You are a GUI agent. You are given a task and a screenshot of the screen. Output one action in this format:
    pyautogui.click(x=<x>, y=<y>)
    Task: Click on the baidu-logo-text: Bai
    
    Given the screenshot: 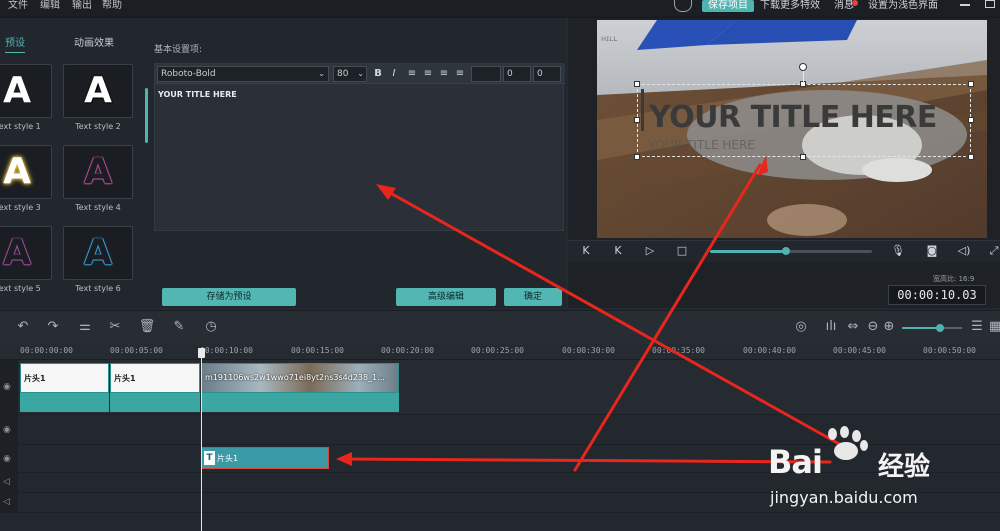 What is the action you would take?
    pyautogui.click(x=795, y=462)
    